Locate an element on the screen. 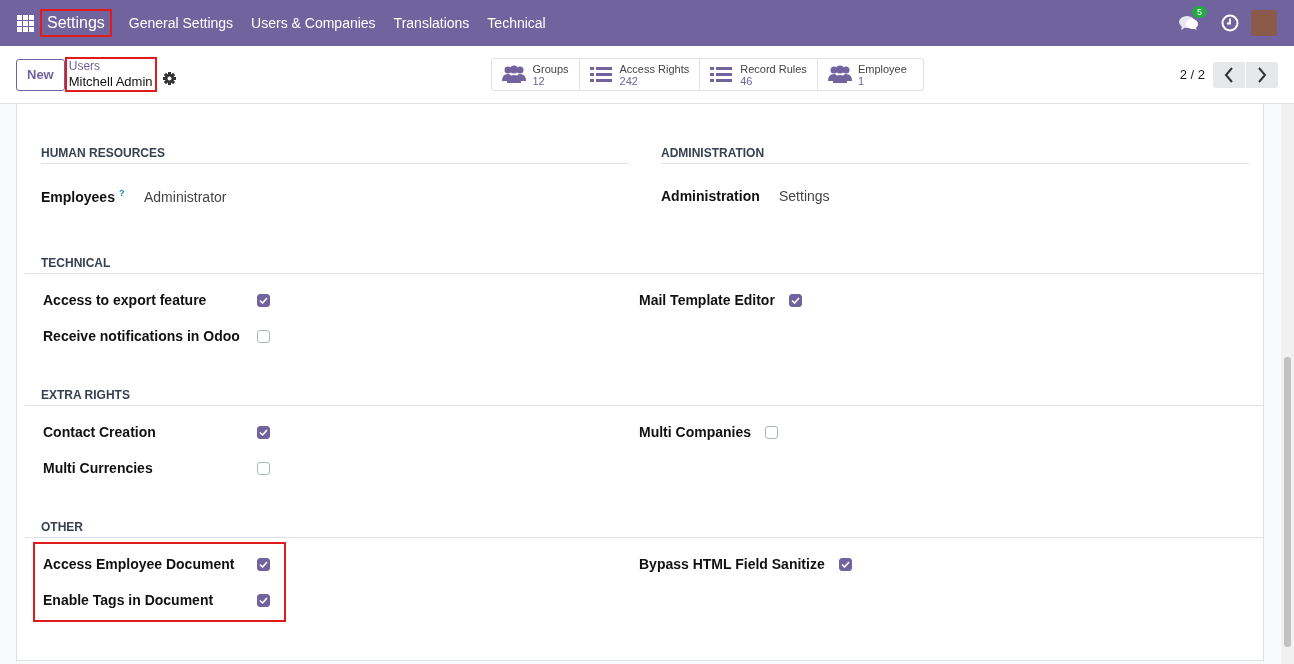 The width and height of the screenshot is (1294, 664). chevron-right-icon is located at coordinates (1262, 74).